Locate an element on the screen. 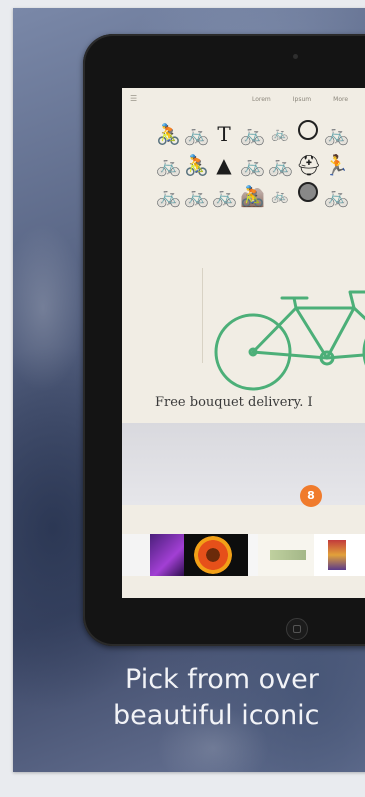  thumbnail-purple-flowers is located at coordinates (167, 555).